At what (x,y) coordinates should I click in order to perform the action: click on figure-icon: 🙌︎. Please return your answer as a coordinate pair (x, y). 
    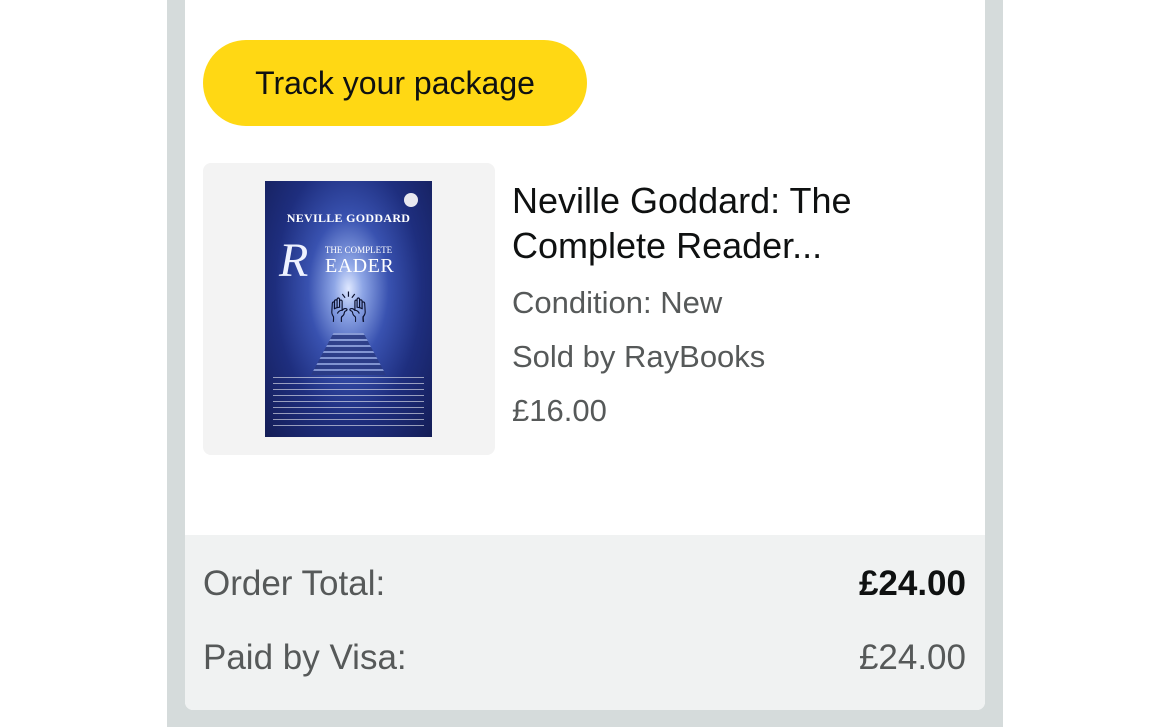
    Looking at the image, I should click on (348, 307).